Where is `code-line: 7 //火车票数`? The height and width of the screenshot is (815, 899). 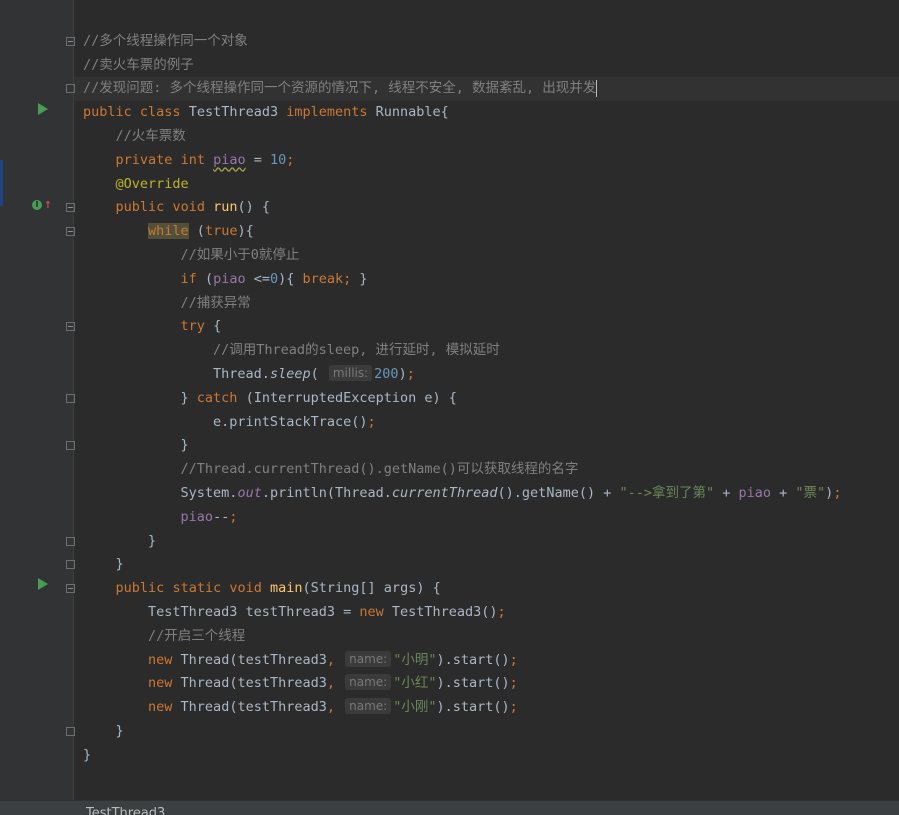
code-line: 7 //火车票数 is located at coordinates (486, 137).